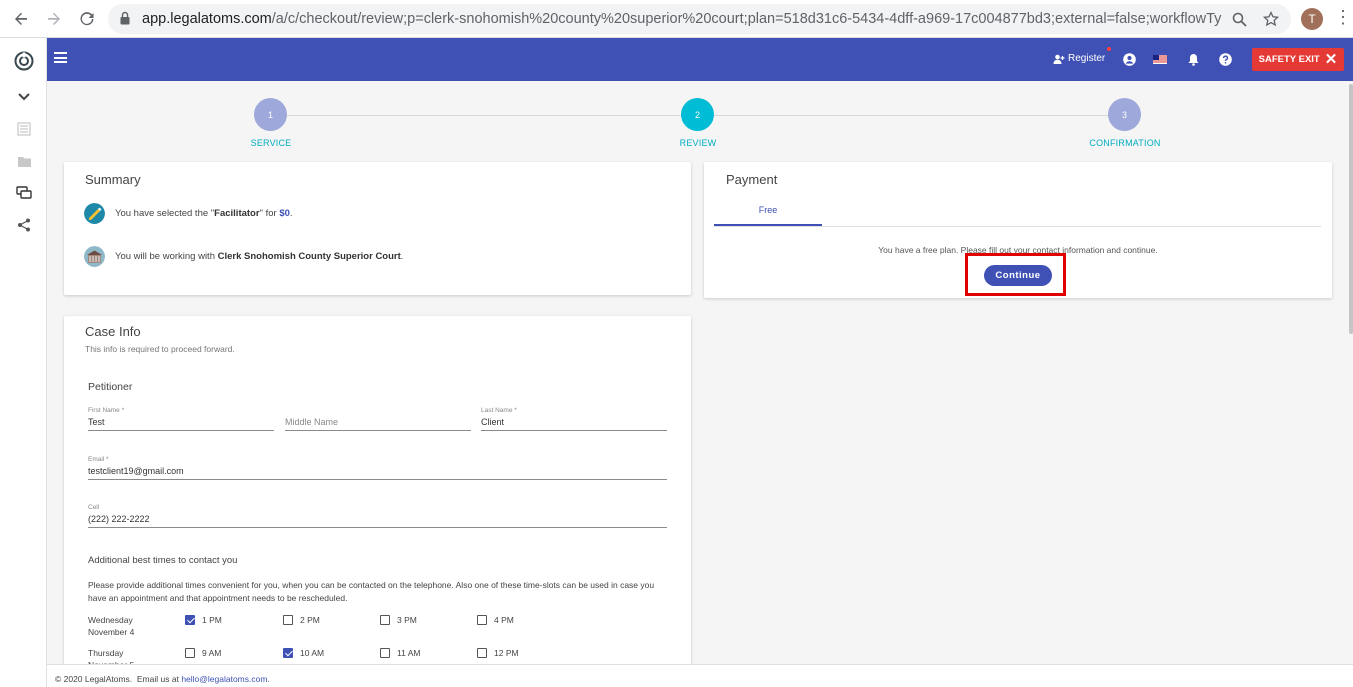 This screenshot has height=687, width=1353. I want to click on close-icon: ✕, so click(1331, 59).